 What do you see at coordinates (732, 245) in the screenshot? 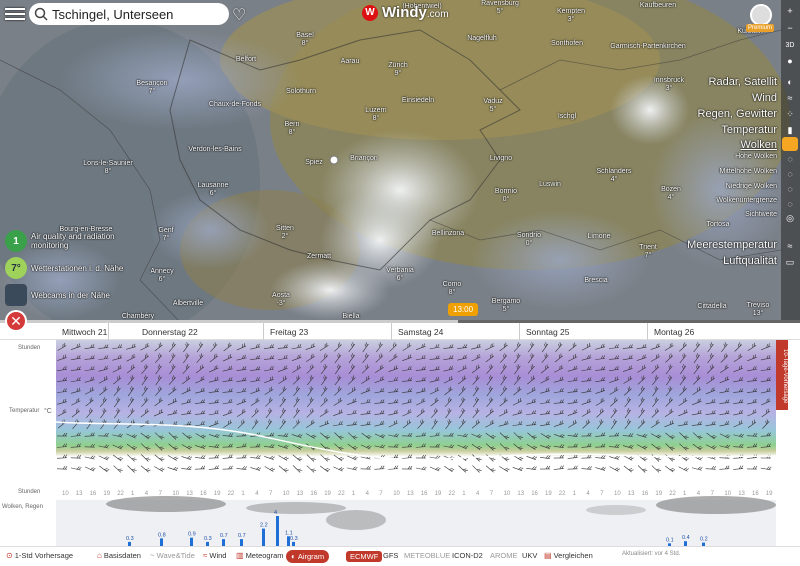
I see `layer-sea-temperature: Meerestemperatur` at bounding box center [732, 245].